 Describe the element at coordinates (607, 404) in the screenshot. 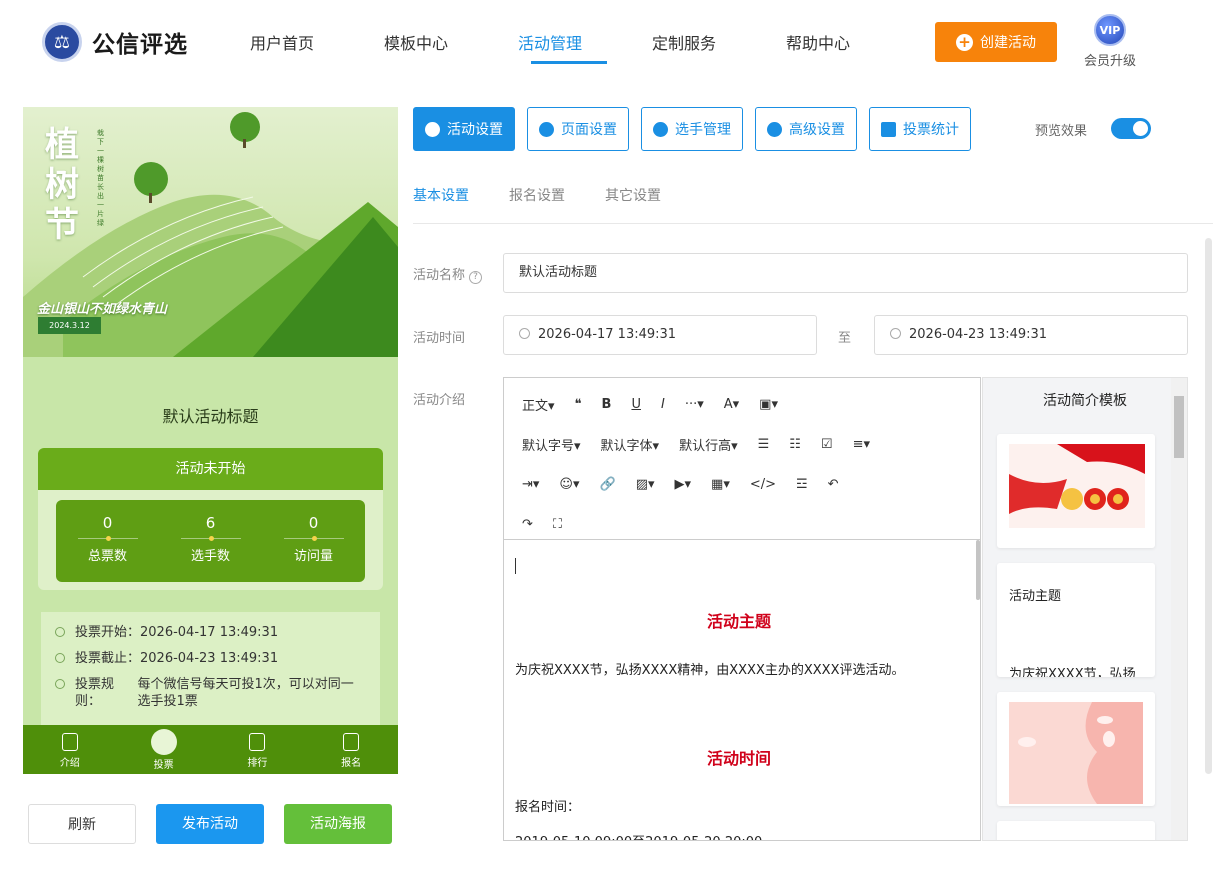

I see `bold-icon: B` at that location.